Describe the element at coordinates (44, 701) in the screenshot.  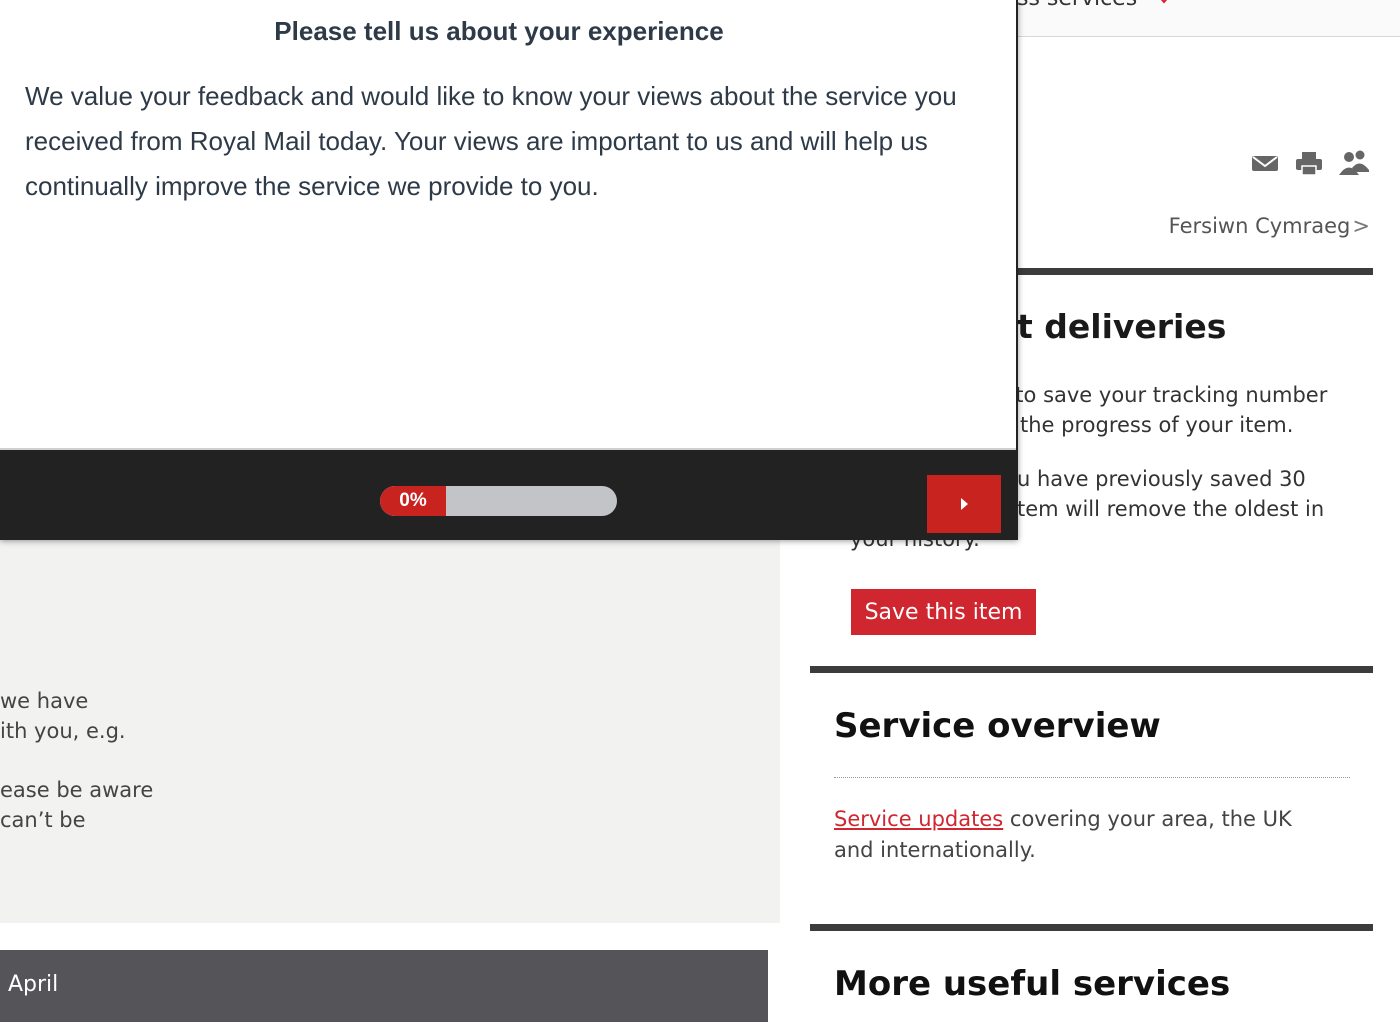
I see `left-text-line: we have` at that location.